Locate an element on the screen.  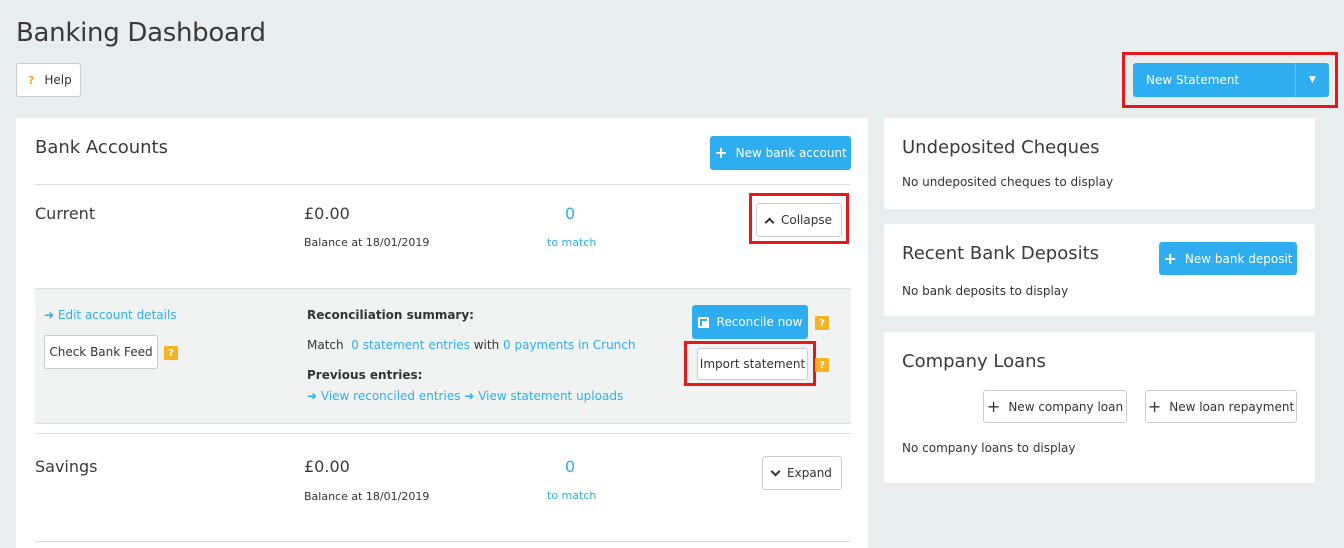
chevron-up-icon is located at coordinates (769, 222).